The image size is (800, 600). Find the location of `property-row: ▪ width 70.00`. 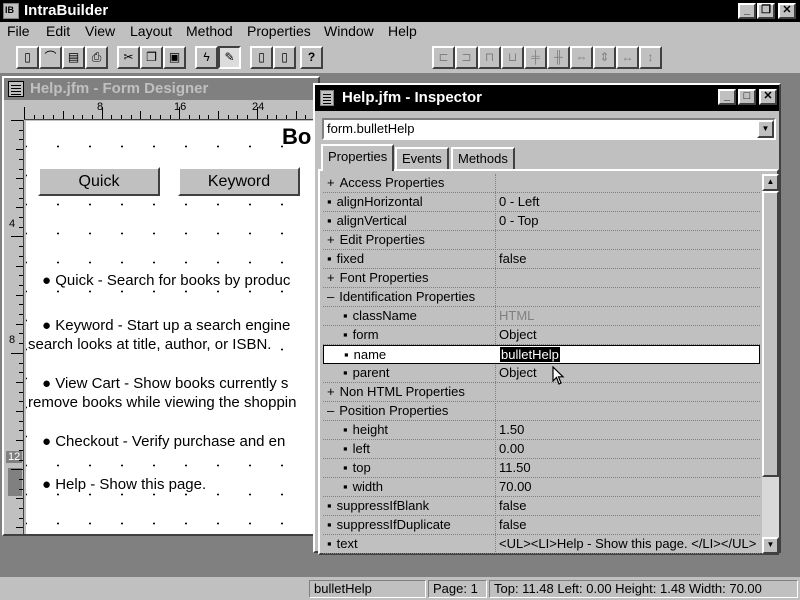

property-row: ▪ width 70.00 is located at coordinates (541, 487).